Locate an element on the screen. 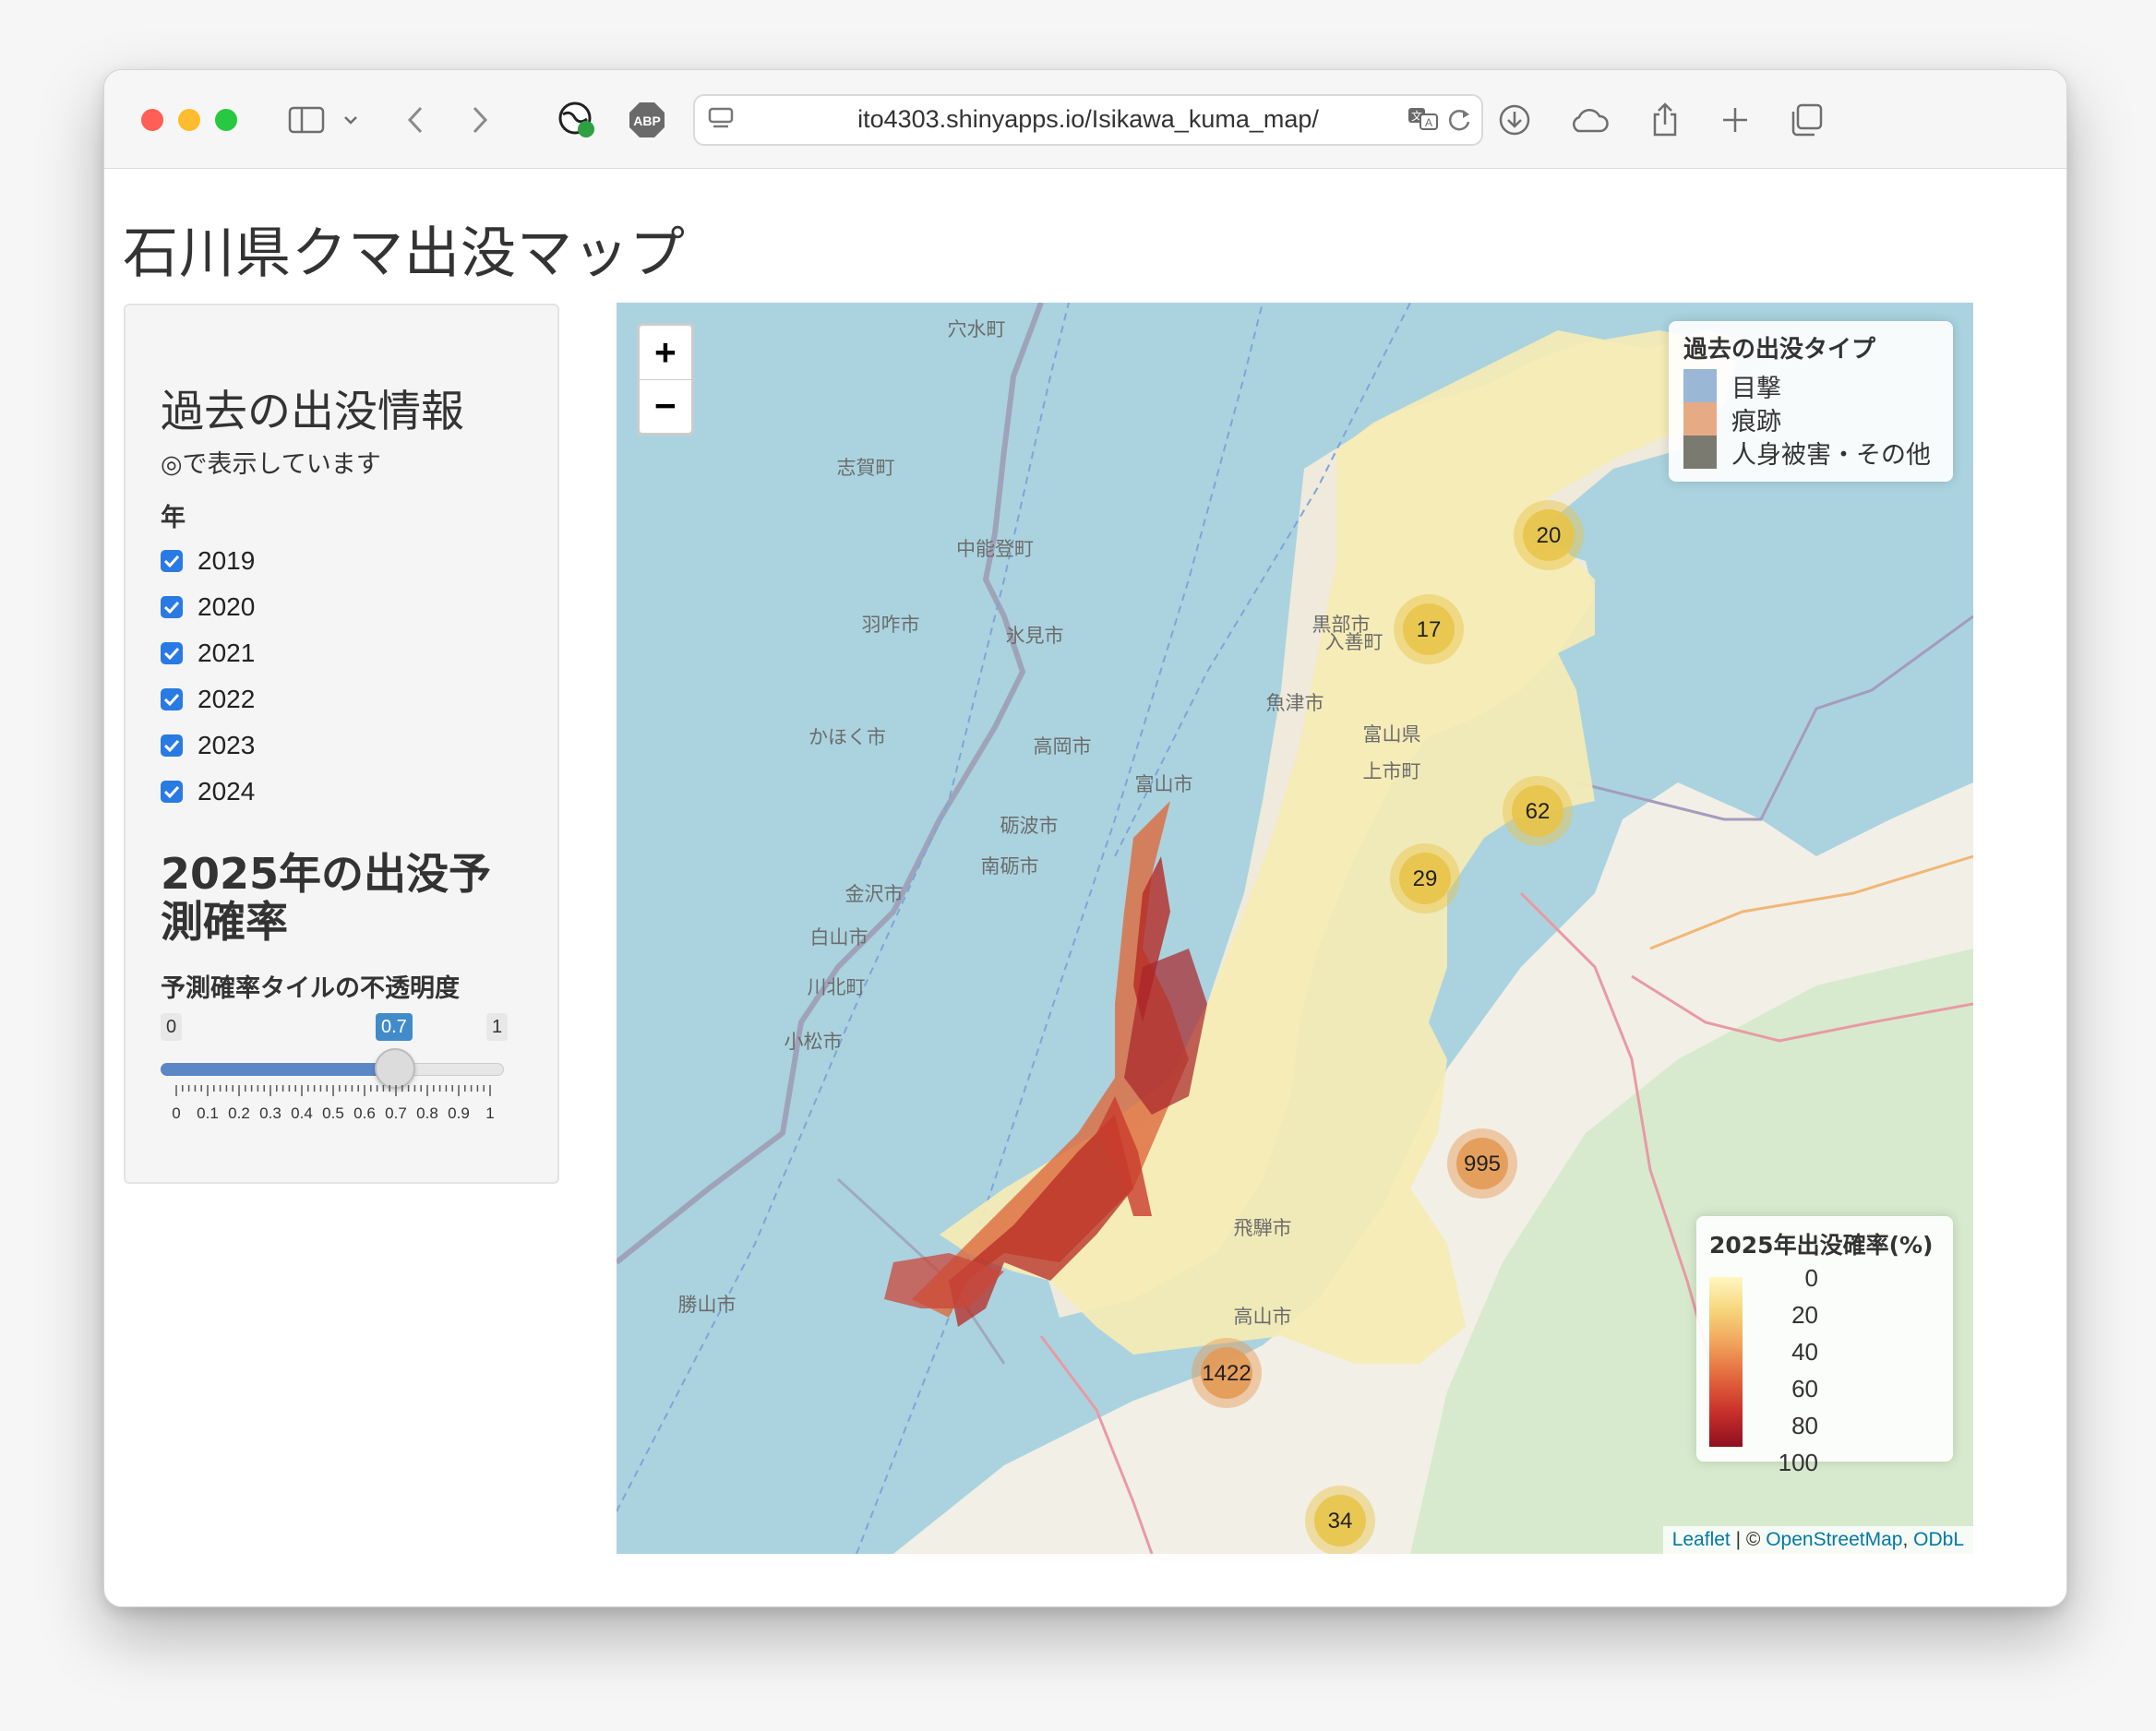 This screenshot has width=2156, height=1731. year-checkbox-label: 2021 is located at coordinates (227, 653).